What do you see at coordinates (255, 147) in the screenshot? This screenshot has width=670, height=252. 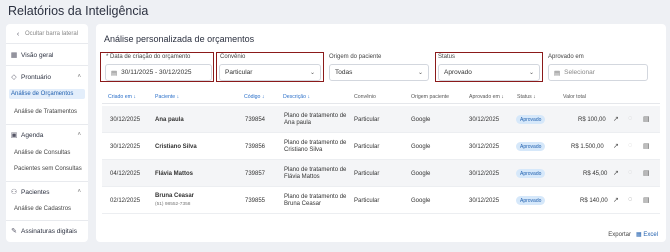 I see `cell-codigo: 739856` at bounding box center [255, 147].